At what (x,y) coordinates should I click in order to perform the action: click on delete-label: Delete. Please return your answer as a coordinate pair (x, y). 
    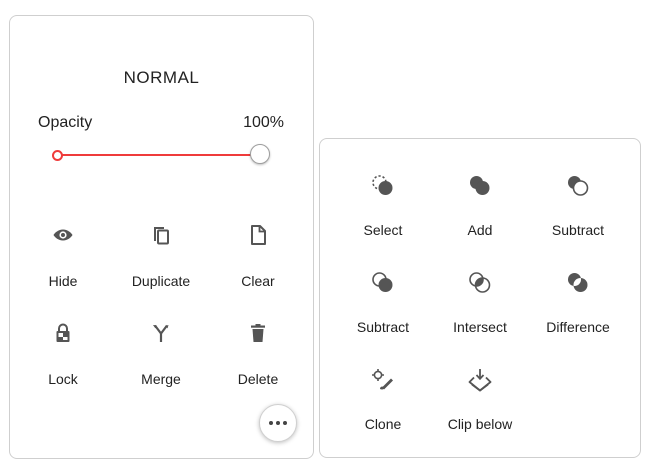
    Looking at the image, I should click on (258, 379).